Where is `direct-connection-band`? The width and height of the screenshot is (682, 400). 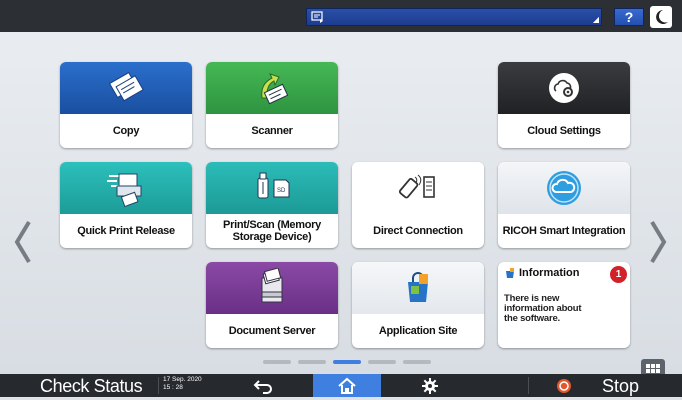
direct-connection-band is located at coordinates (418, 188).